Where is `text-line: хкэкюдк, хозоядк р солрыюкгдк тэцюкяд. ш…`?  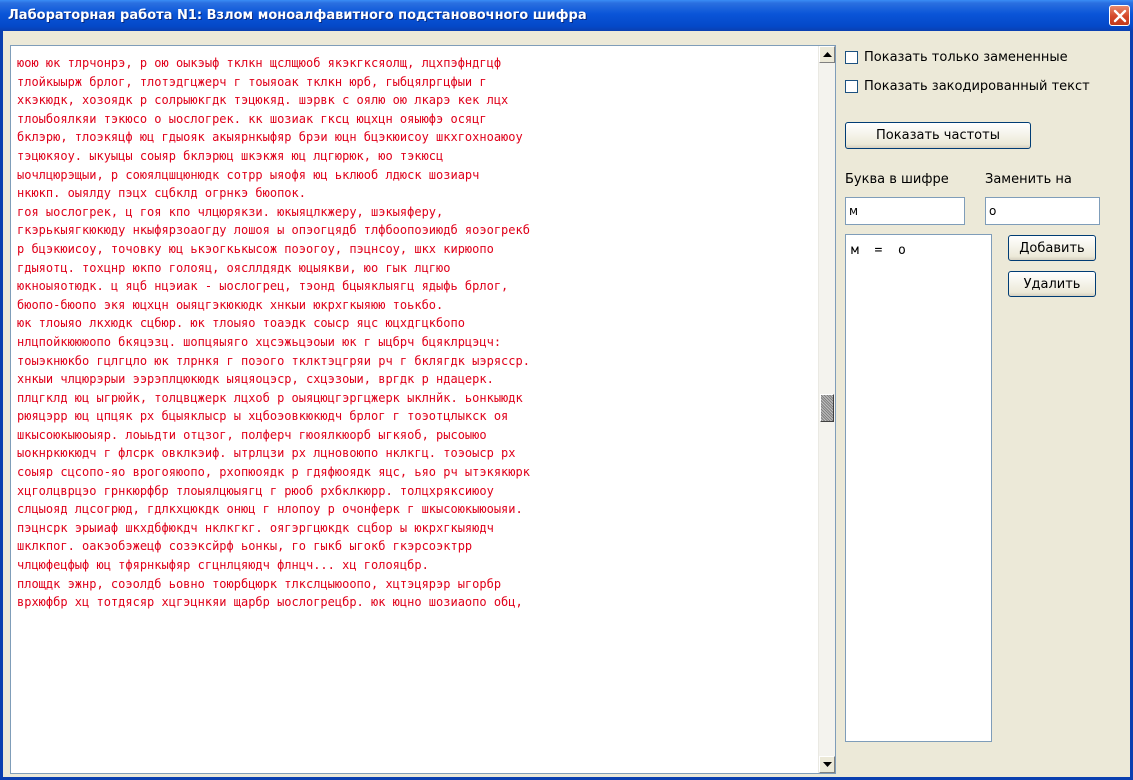
text-line: хкэкюдк, хозоядк р солрыюкгдк тэцюкяд. ш… is located at coordinates (263, 100).